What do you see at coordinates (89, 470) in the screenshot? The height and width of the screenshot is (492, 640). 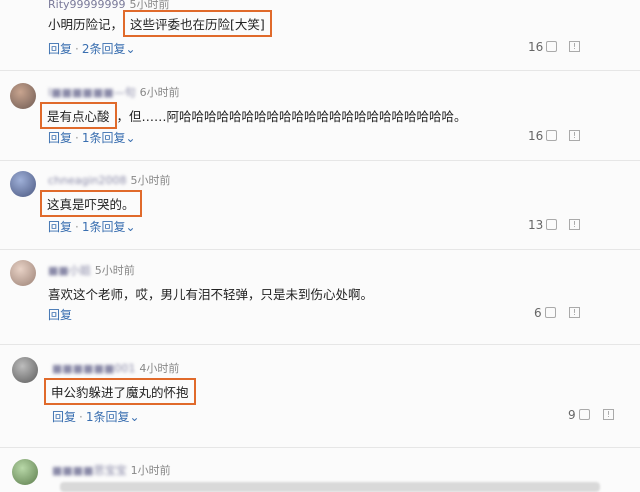 I see `username: ■■■■思宝宝` at bounding box center [89, 470].